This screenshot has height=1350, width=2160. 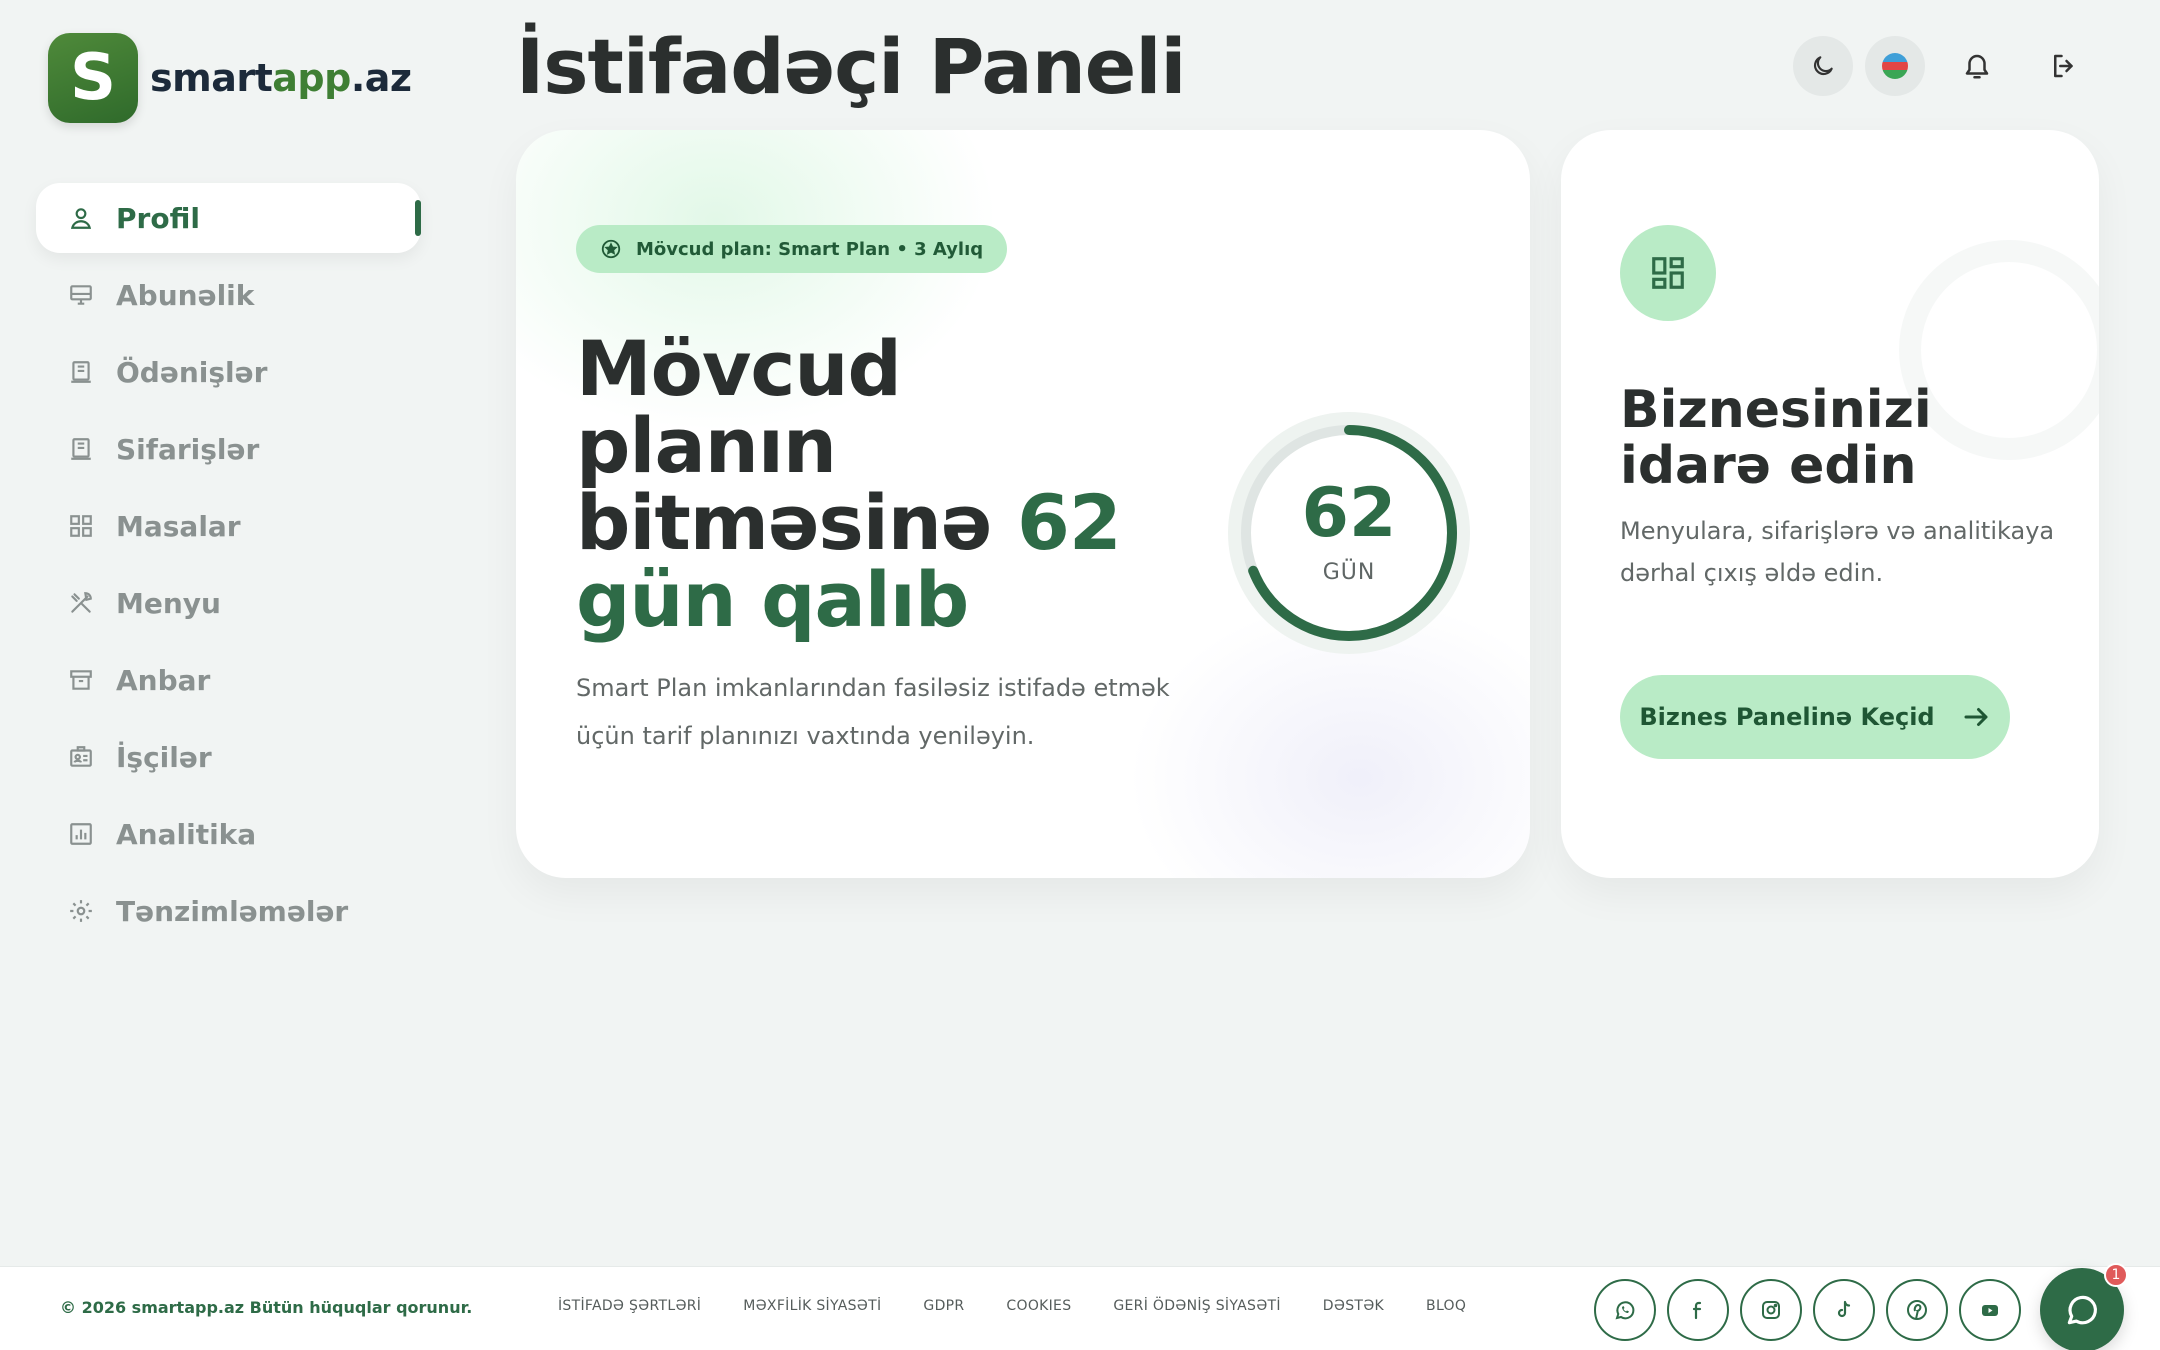 I want to click on sidebar-item-menyu: Menyu, so click(x=228, y=603).